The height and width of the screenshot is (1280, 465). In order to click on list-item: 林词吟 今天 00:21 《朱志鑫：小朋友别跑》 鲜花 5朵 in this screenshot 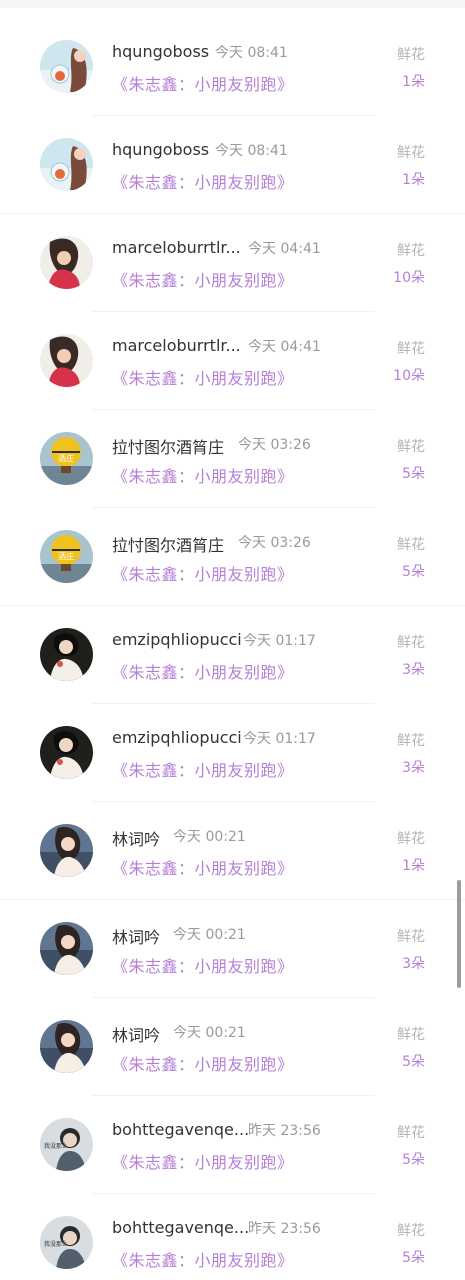, I will do `click(232, 1047)`.